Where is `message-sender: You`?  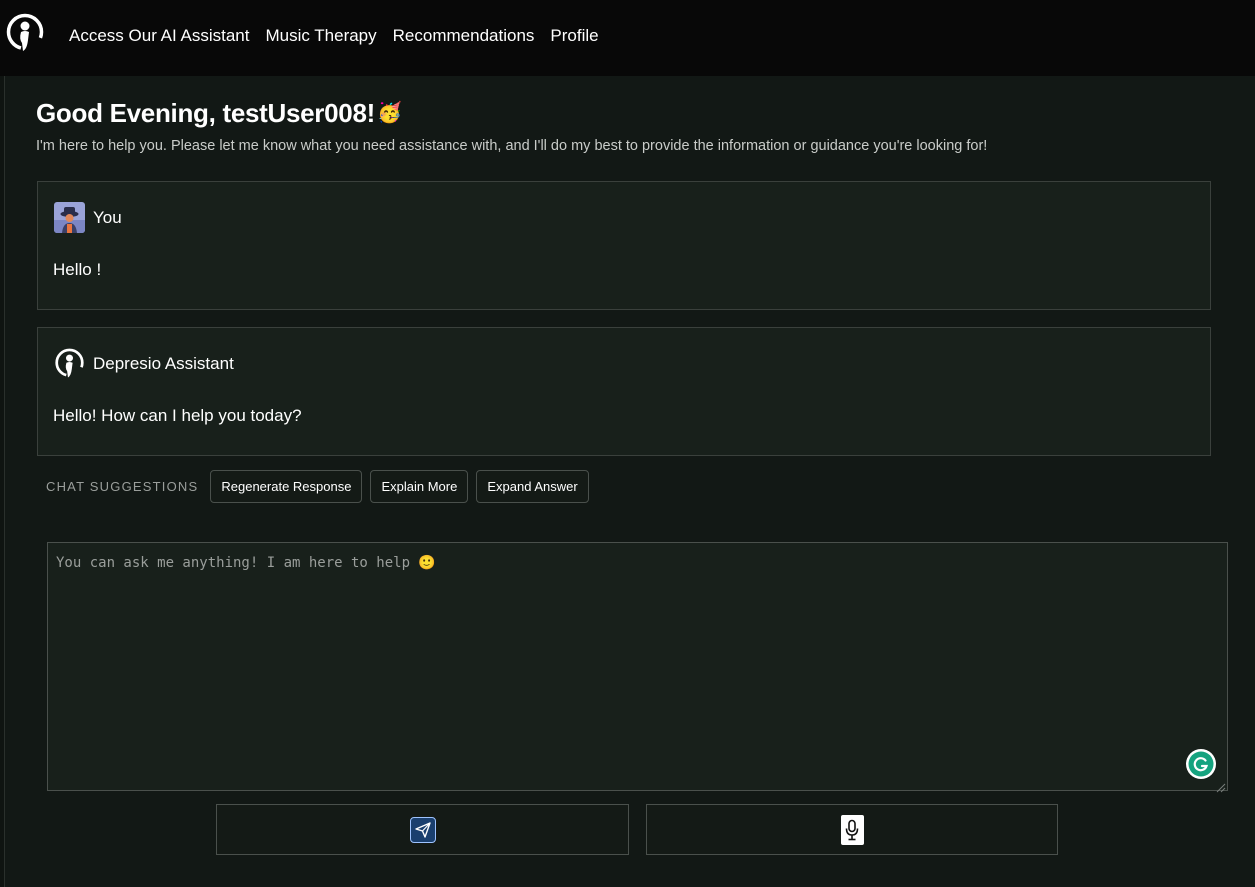 message-sender: You is located at coordinates (107, 217).